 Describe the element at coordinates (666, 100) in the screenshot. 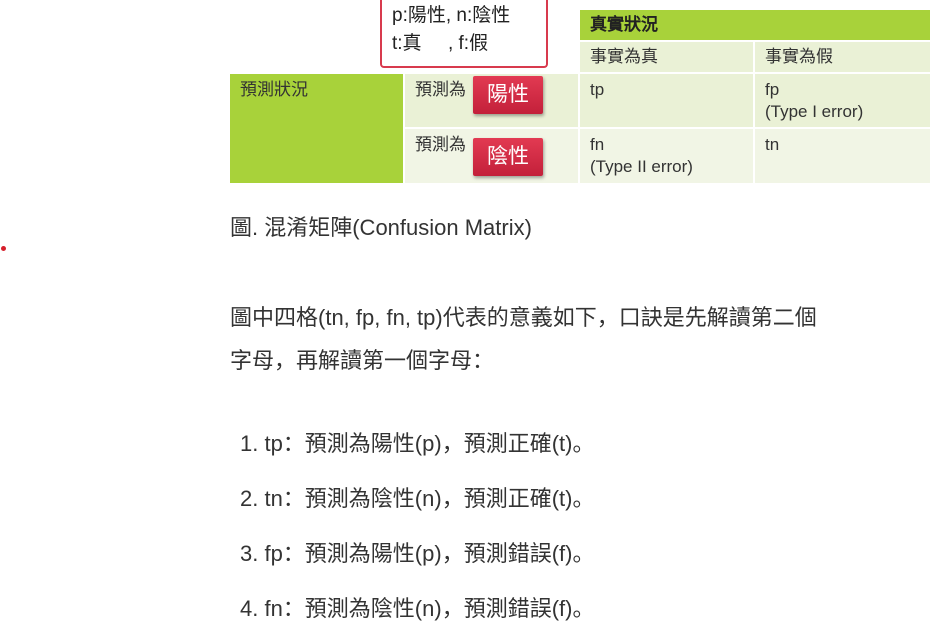

I see `tp-cell: tp` at that location.